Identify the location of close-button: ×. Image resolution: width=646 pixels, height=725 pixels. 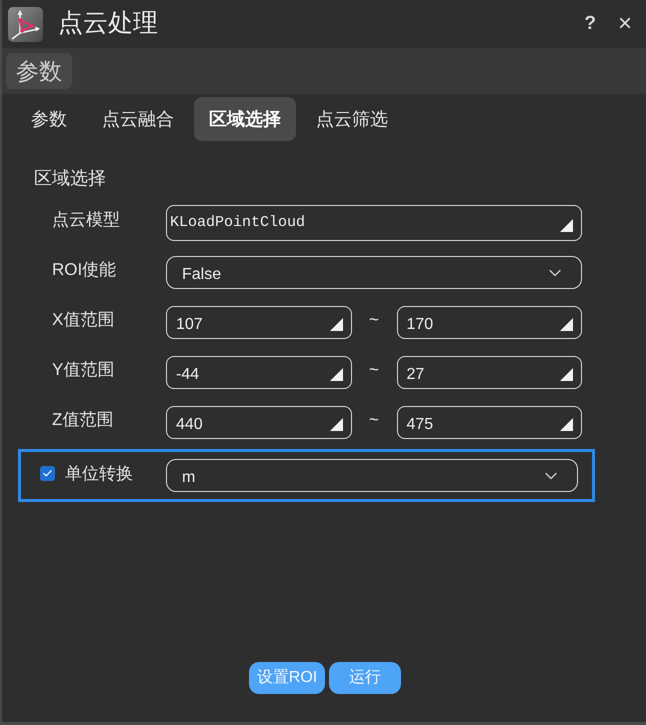
(625, 24).